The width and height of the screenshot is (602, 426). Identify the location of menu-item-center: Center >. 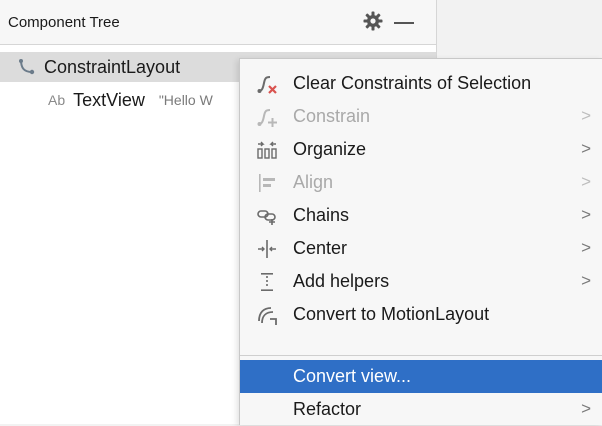
(421, 248).